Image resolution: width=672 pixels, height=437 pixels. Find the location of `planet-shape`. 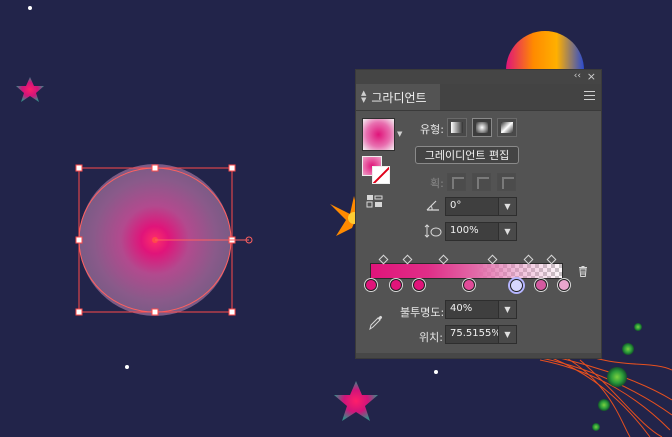

planet-shape is located at coordinates (545, 50).